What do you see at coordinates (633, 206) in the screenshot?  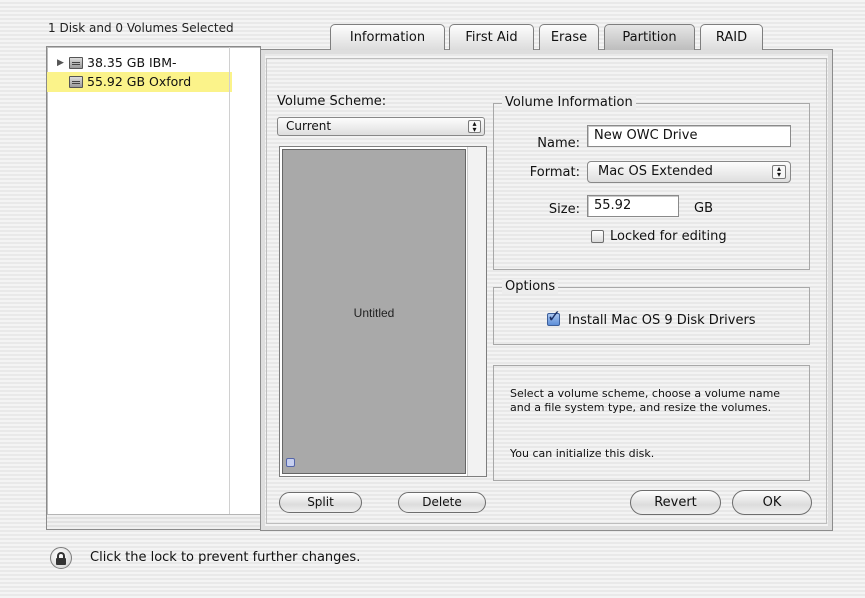 I see `volume-size-field: 55.92` at bounding box center [633, 206].